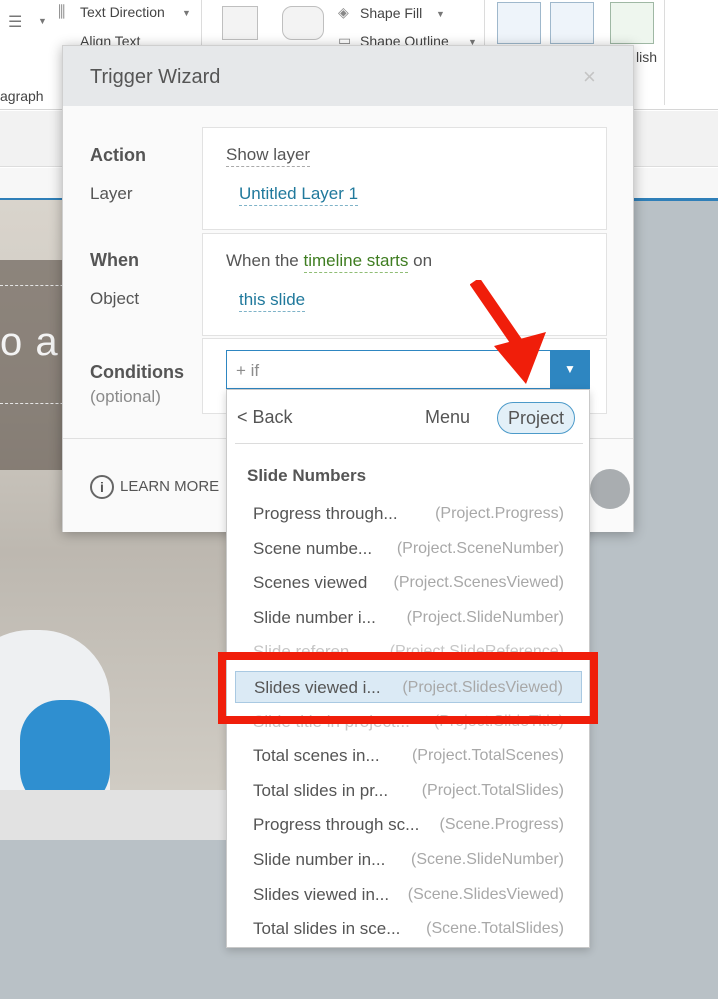 The height and width of the screenshot is (999, 718). I want to click on variable-reference: (Project.SlideNumber), so click(485, 617).